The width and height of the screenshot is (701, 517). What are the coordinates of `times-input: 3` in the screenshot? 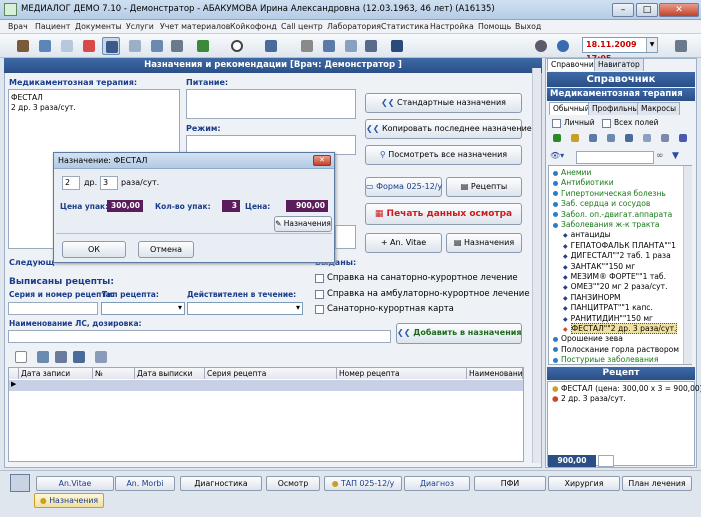 It's located at (109, 183).